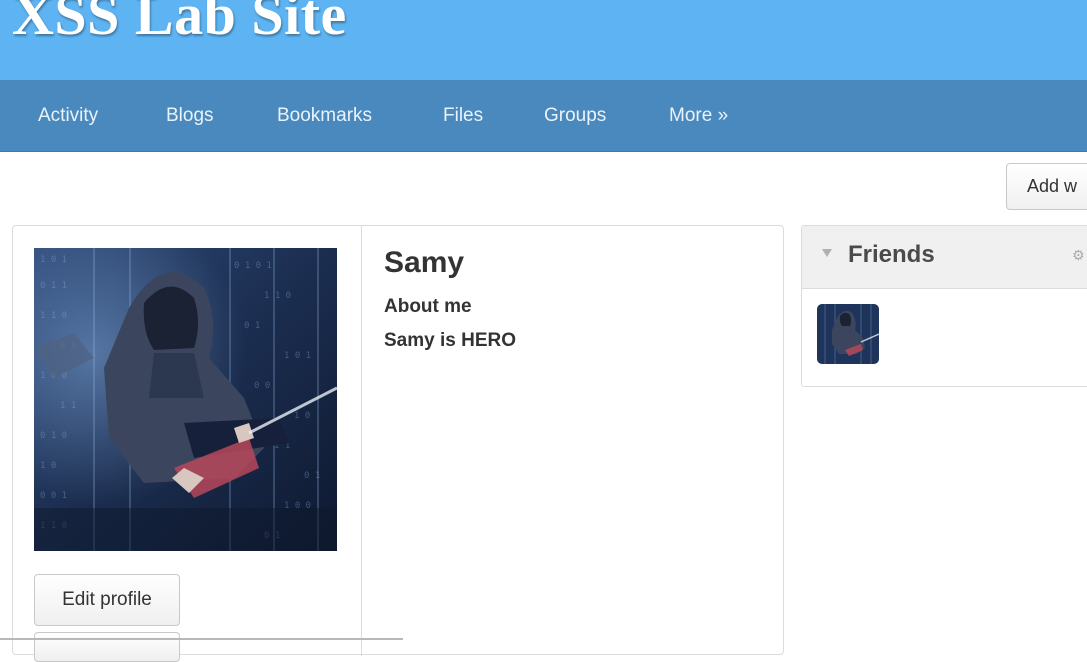  Describe the element at coordinates (53, 286) in the screenshot. I see `svg-text: 0 1 1` at that location.